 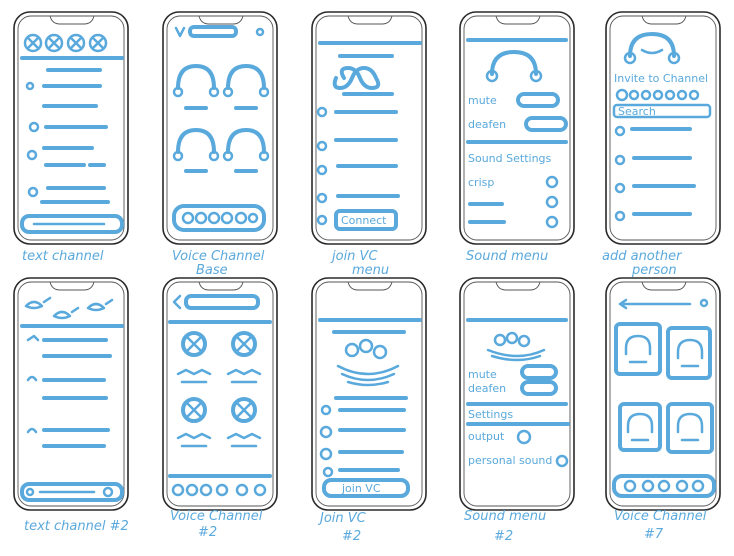 I want to click on output-label: output, so click(x=486, y=436).